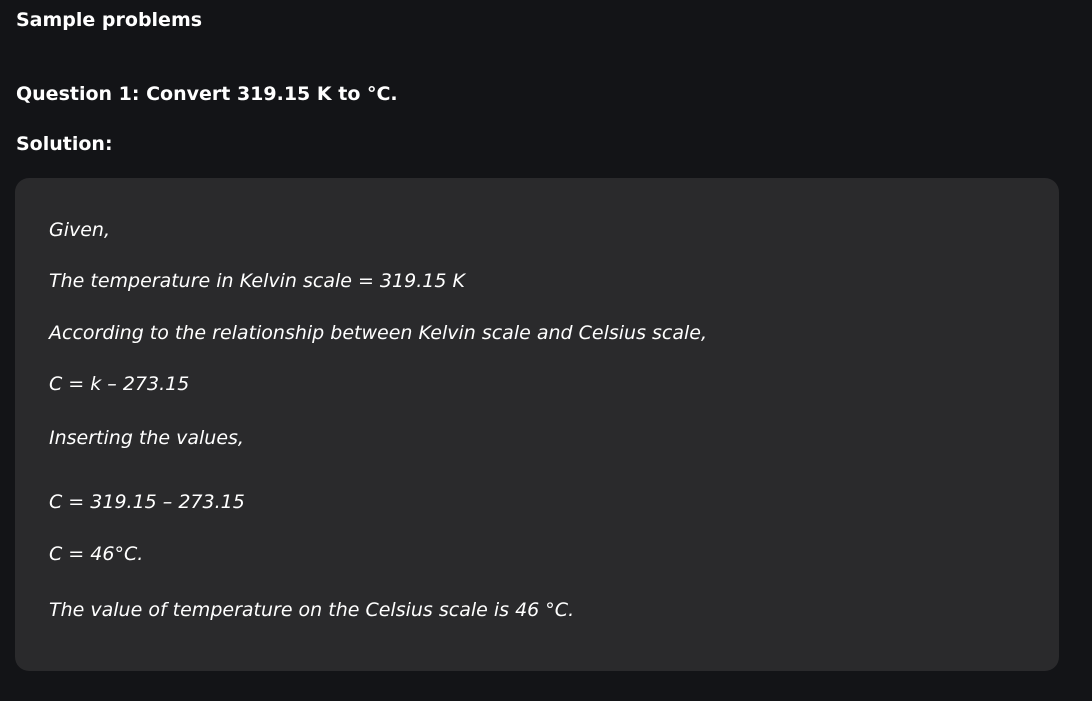 This screenshot has height=701, width=1092. I want to click on question-title: Question 1: Convert 319.15 K to °C., so click(207, 94).